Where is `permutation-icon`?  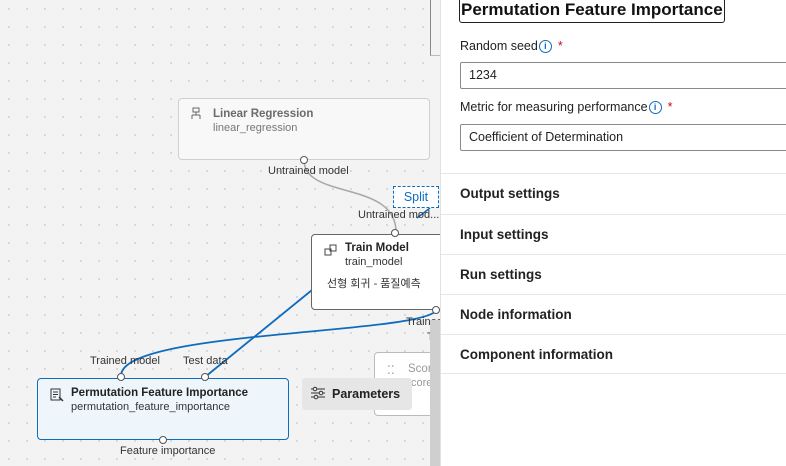 permutation-icon is located at coordinates (57, 395).